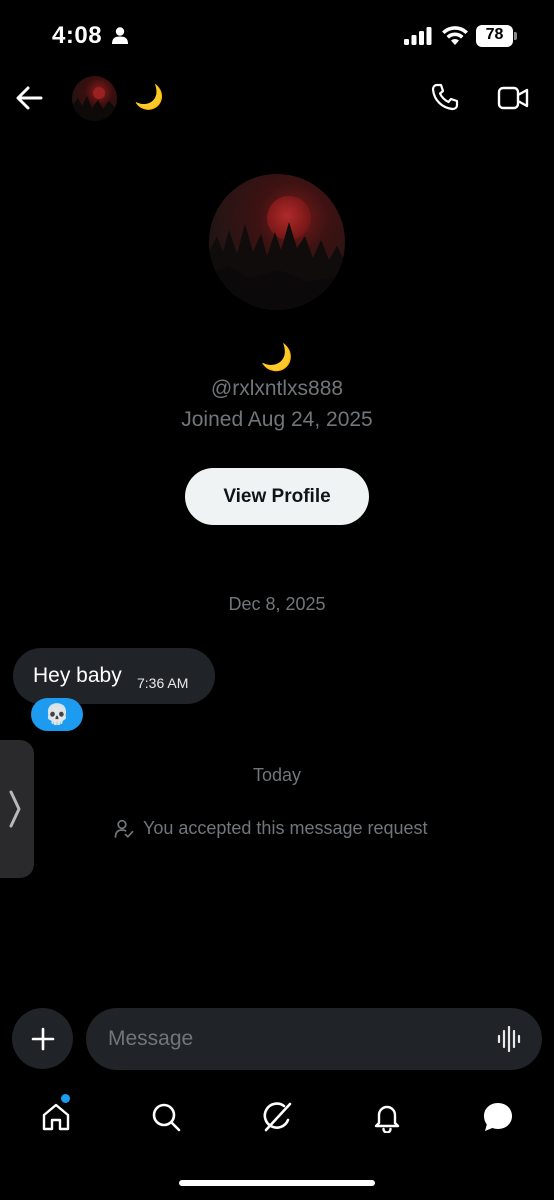 The image size is (554, 1200). I want to click on system-notice-text: You accepted this message request, so click(285, 828).